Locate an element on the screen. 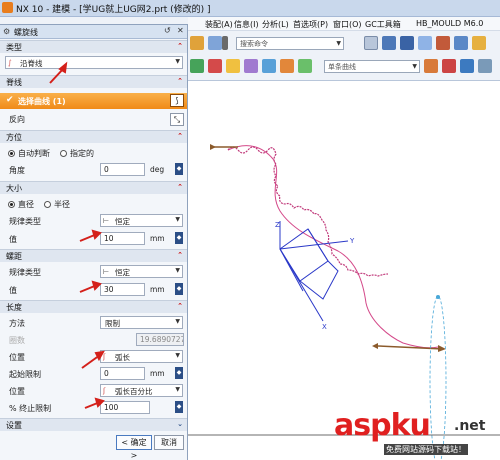  datum-csys is located at coordinates (314, 271).